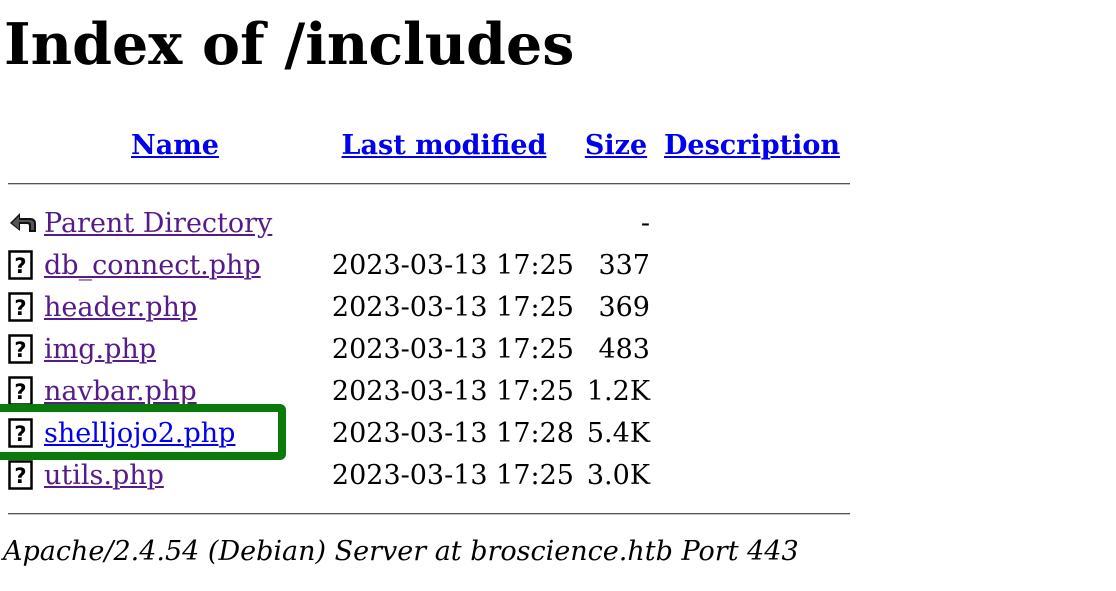  Describe the element at coordinates (139, 433) in the screenshot. I see `file-link-shelljojo2: shelljojo2.php` at that location.